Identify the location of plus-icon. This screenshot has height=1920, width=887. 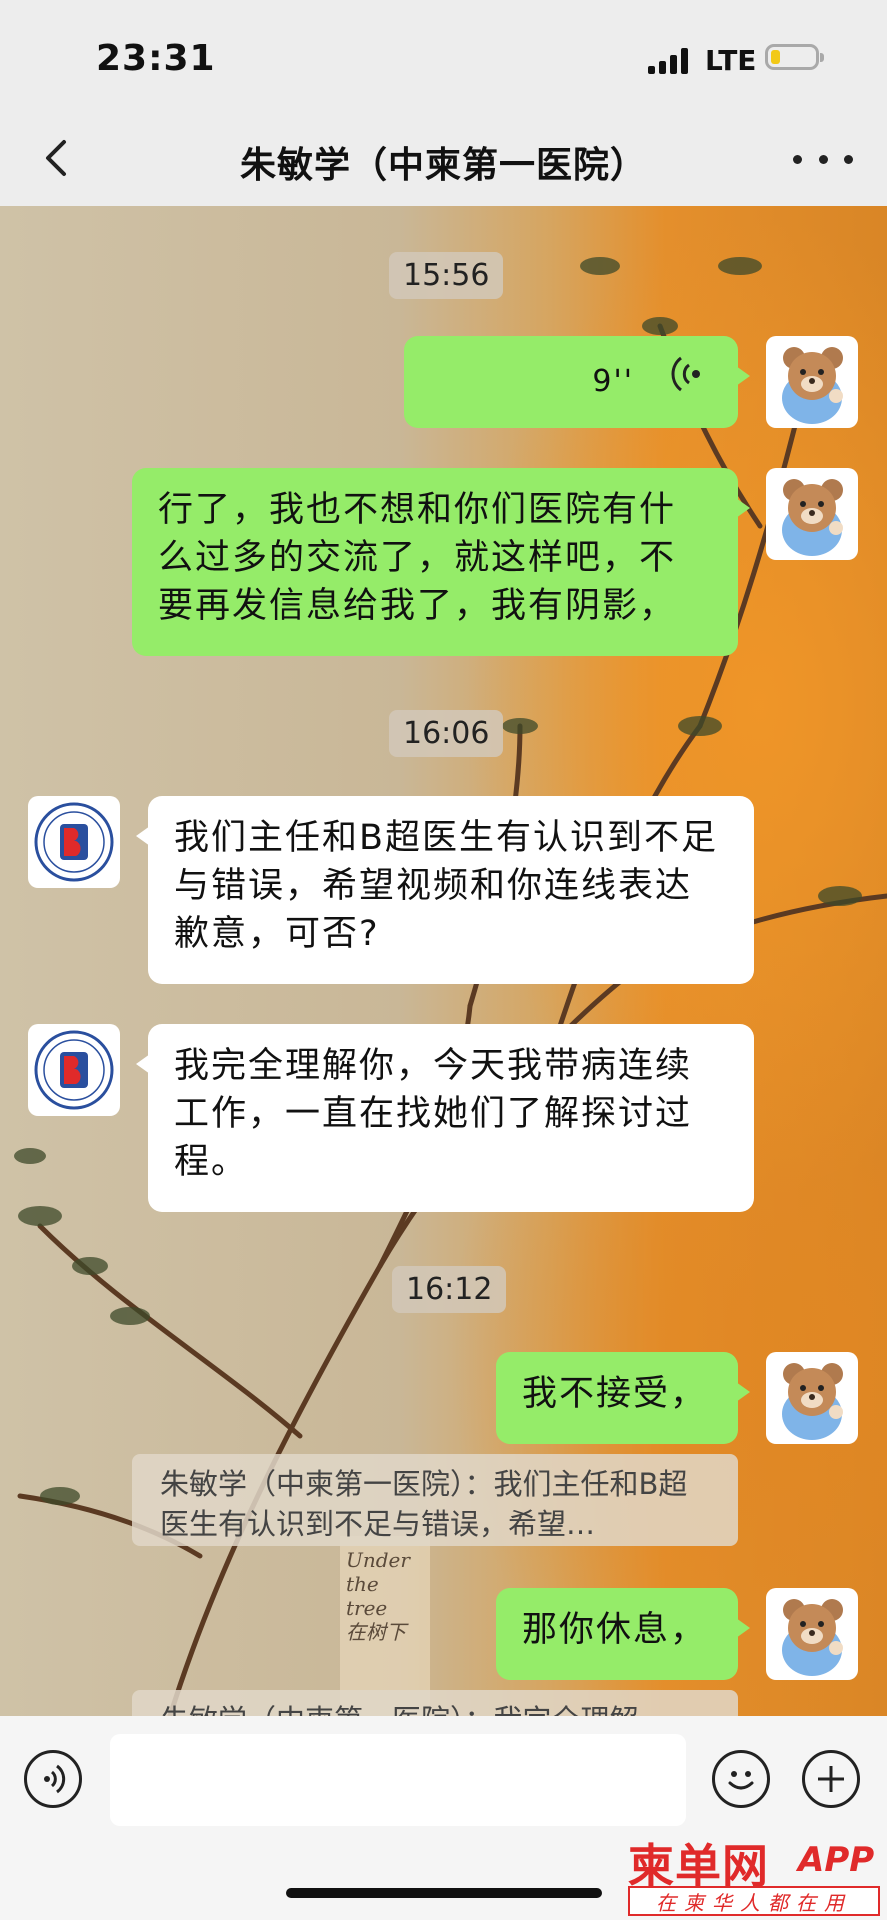
(831, 1779).